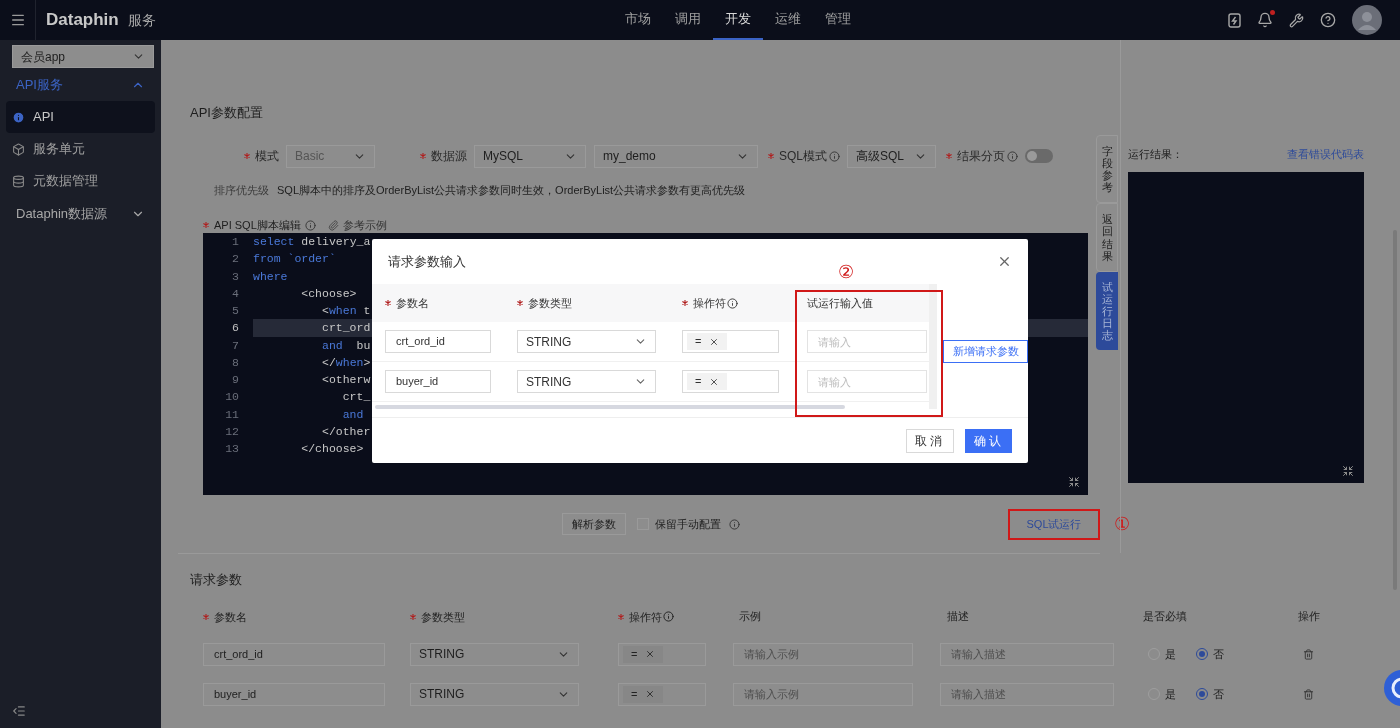  I want to click on cube-icon, so click(18, 149).